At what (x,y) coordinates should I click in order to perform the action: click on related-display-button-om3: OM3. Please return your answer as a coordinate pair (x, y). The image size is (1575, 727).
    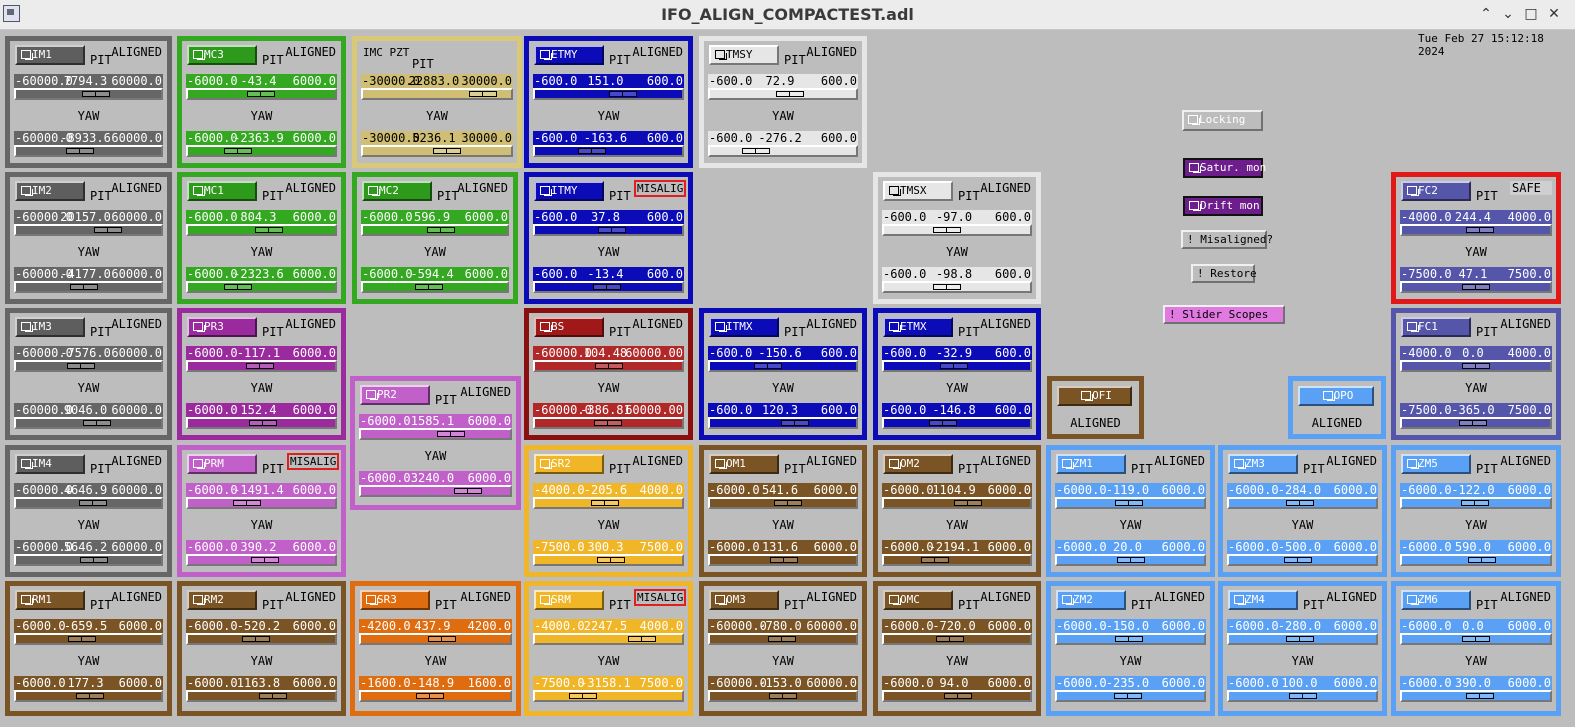
    Looking at the image, I should click on (744, 600).